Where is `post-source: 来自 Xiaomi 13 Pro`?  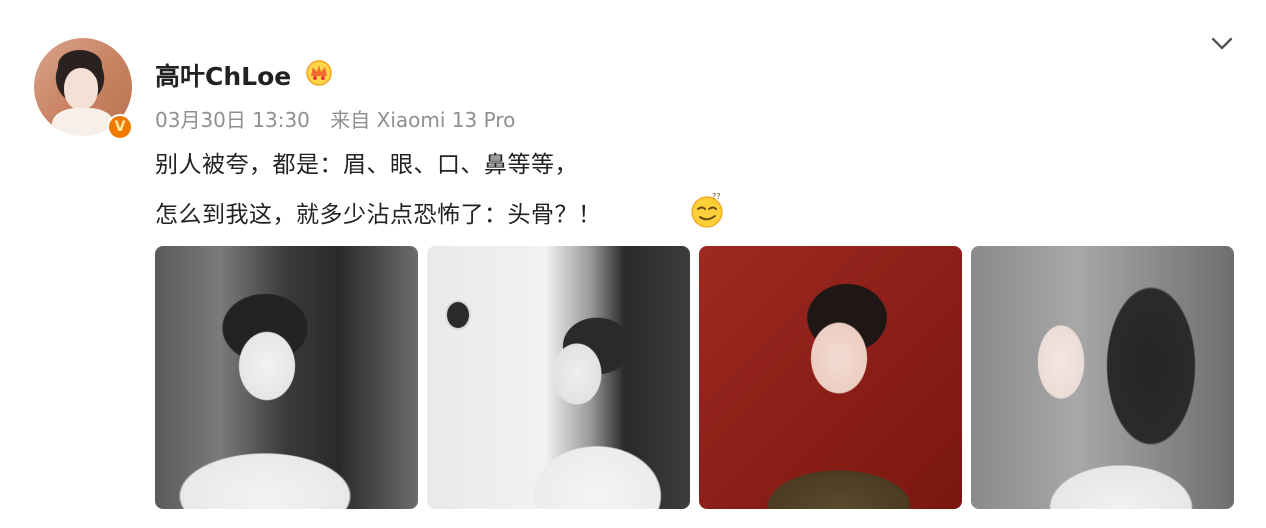 post-source: 来自 Xiaomi 13 Pro is located at coordinates (423, 120).